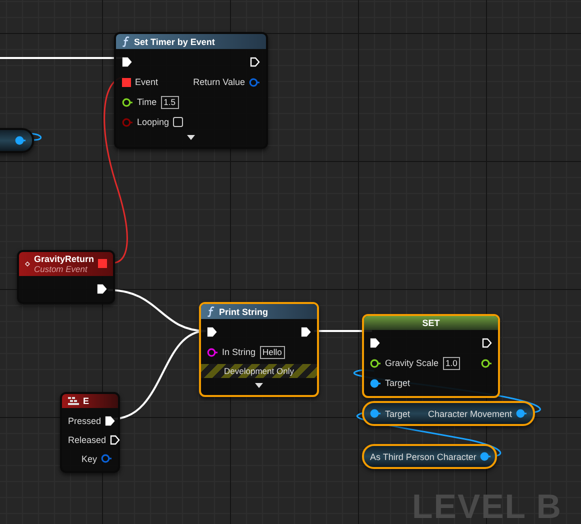  I want to click on diamond-icon, so click(27, 264).